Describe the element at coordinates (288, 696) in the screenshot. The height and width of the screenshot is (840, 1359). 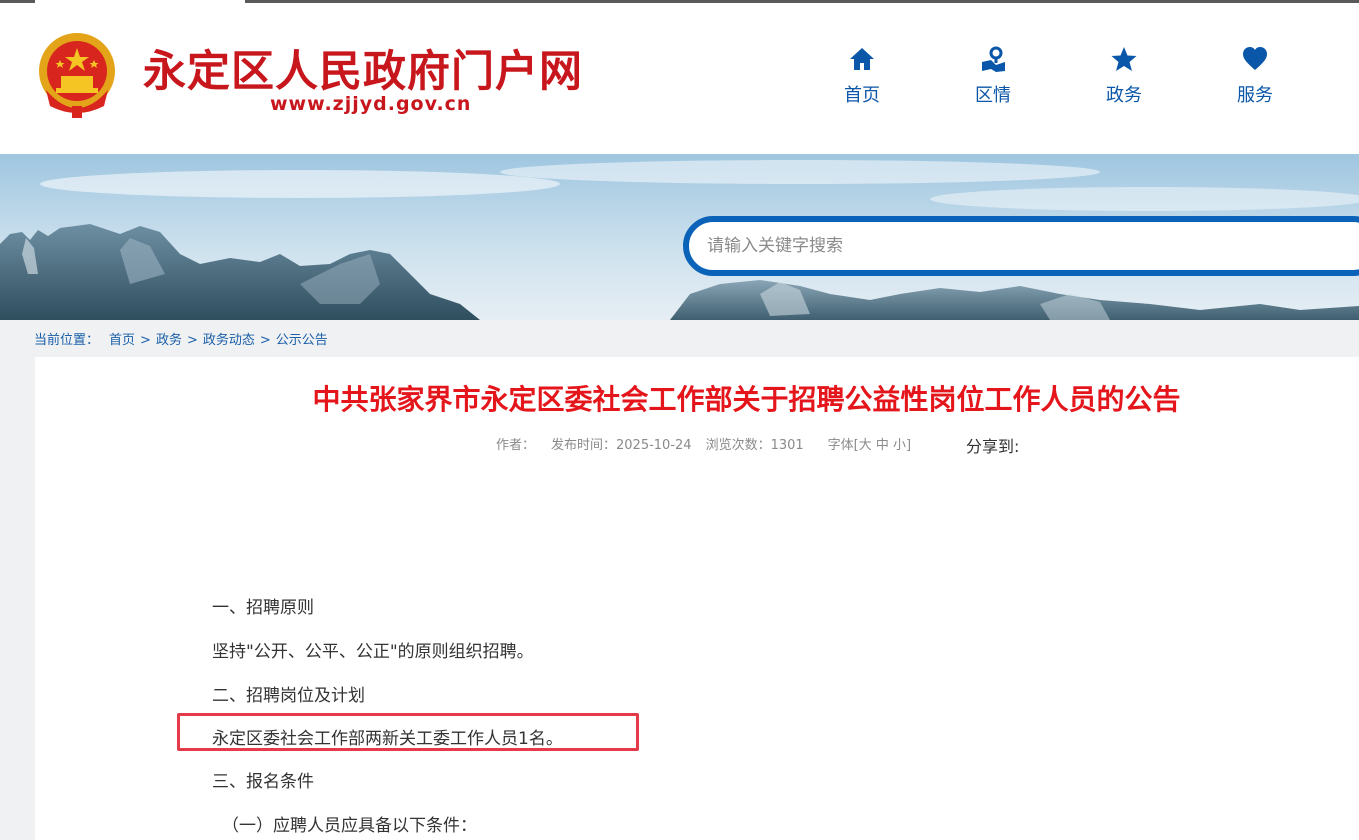
I see `article-paragraph: 二、招聘岗位及计划` at that location.